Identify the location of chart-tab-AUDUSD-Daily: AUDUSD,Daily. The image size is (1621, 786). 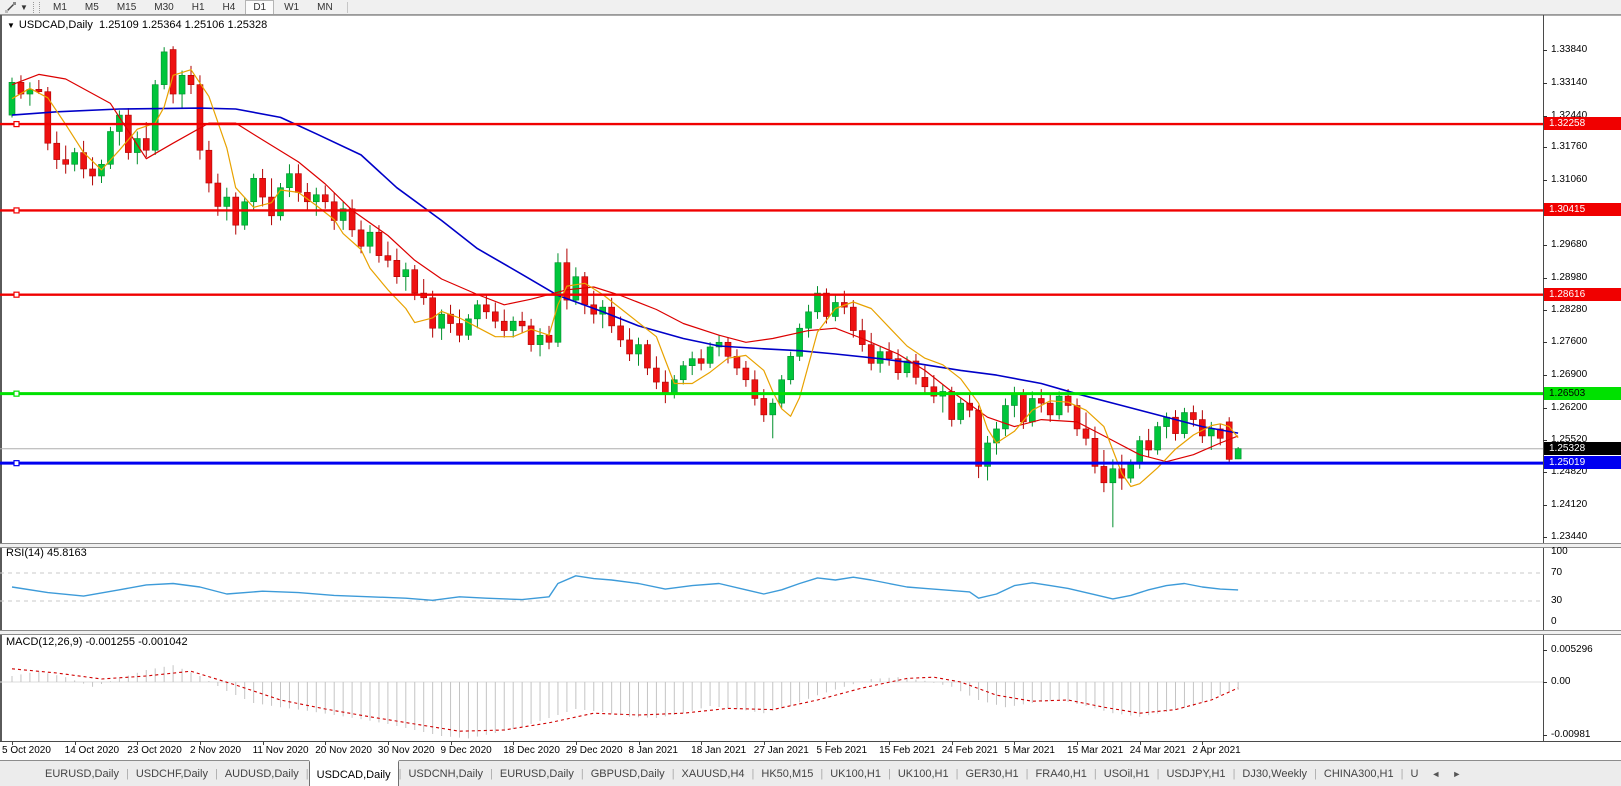
(262, 773).